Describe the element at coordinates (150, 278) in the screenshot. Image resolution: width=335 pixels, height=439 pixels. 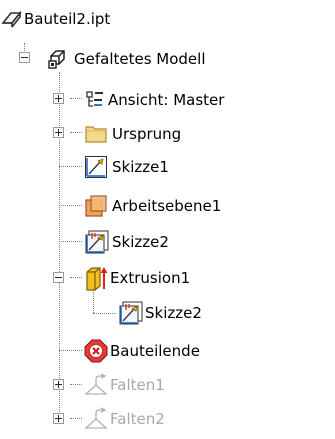
I see `tree-node-label: Extrusion1` at that location.